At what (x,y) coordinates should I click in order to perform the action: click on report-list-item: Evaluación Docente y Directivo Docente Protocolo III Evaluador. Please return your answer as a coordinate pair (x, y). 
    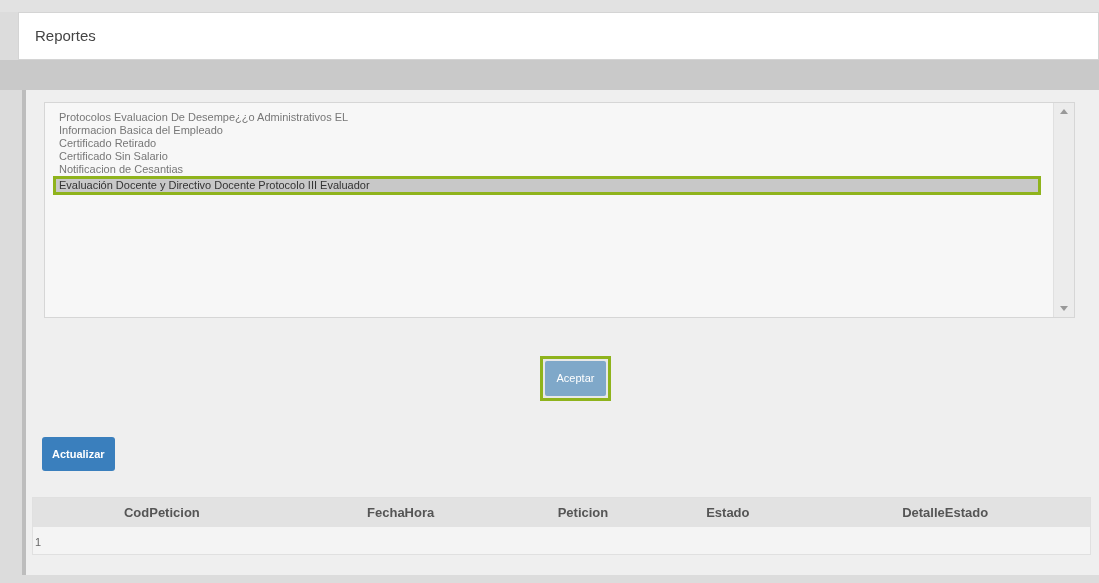
    Looking at the image, I should click on (547, 185).